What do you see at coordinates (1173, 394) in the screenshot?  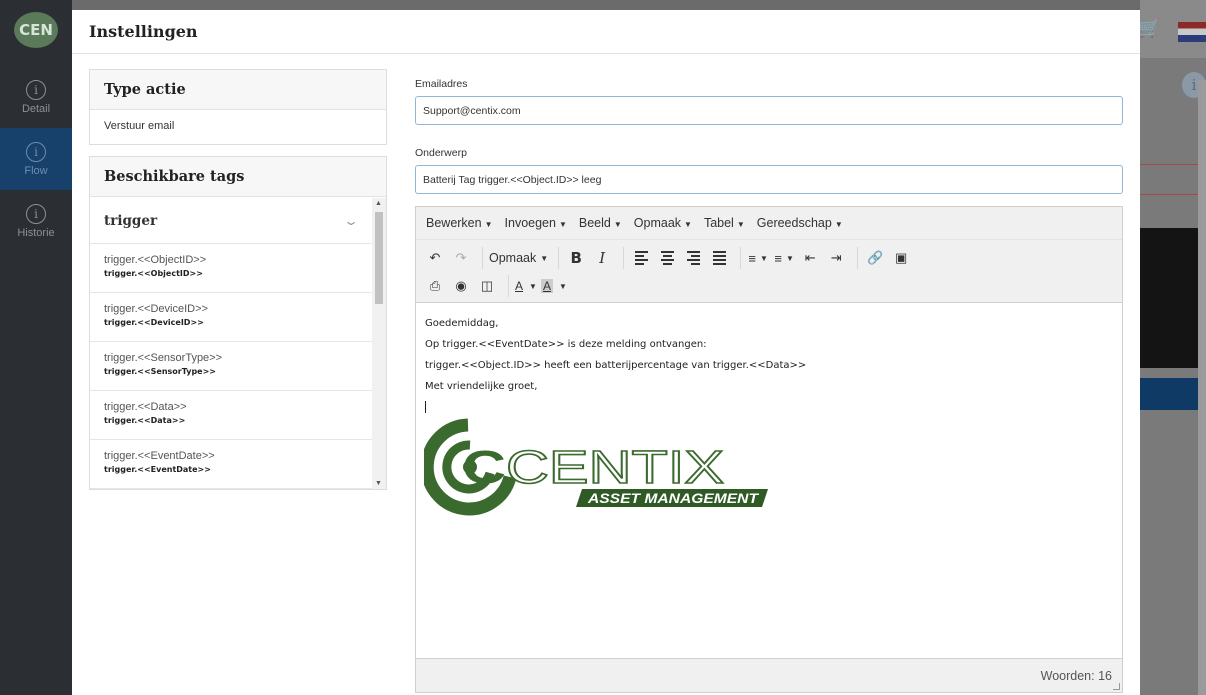 I see `background-bar` at bounding box center [1173, 394].